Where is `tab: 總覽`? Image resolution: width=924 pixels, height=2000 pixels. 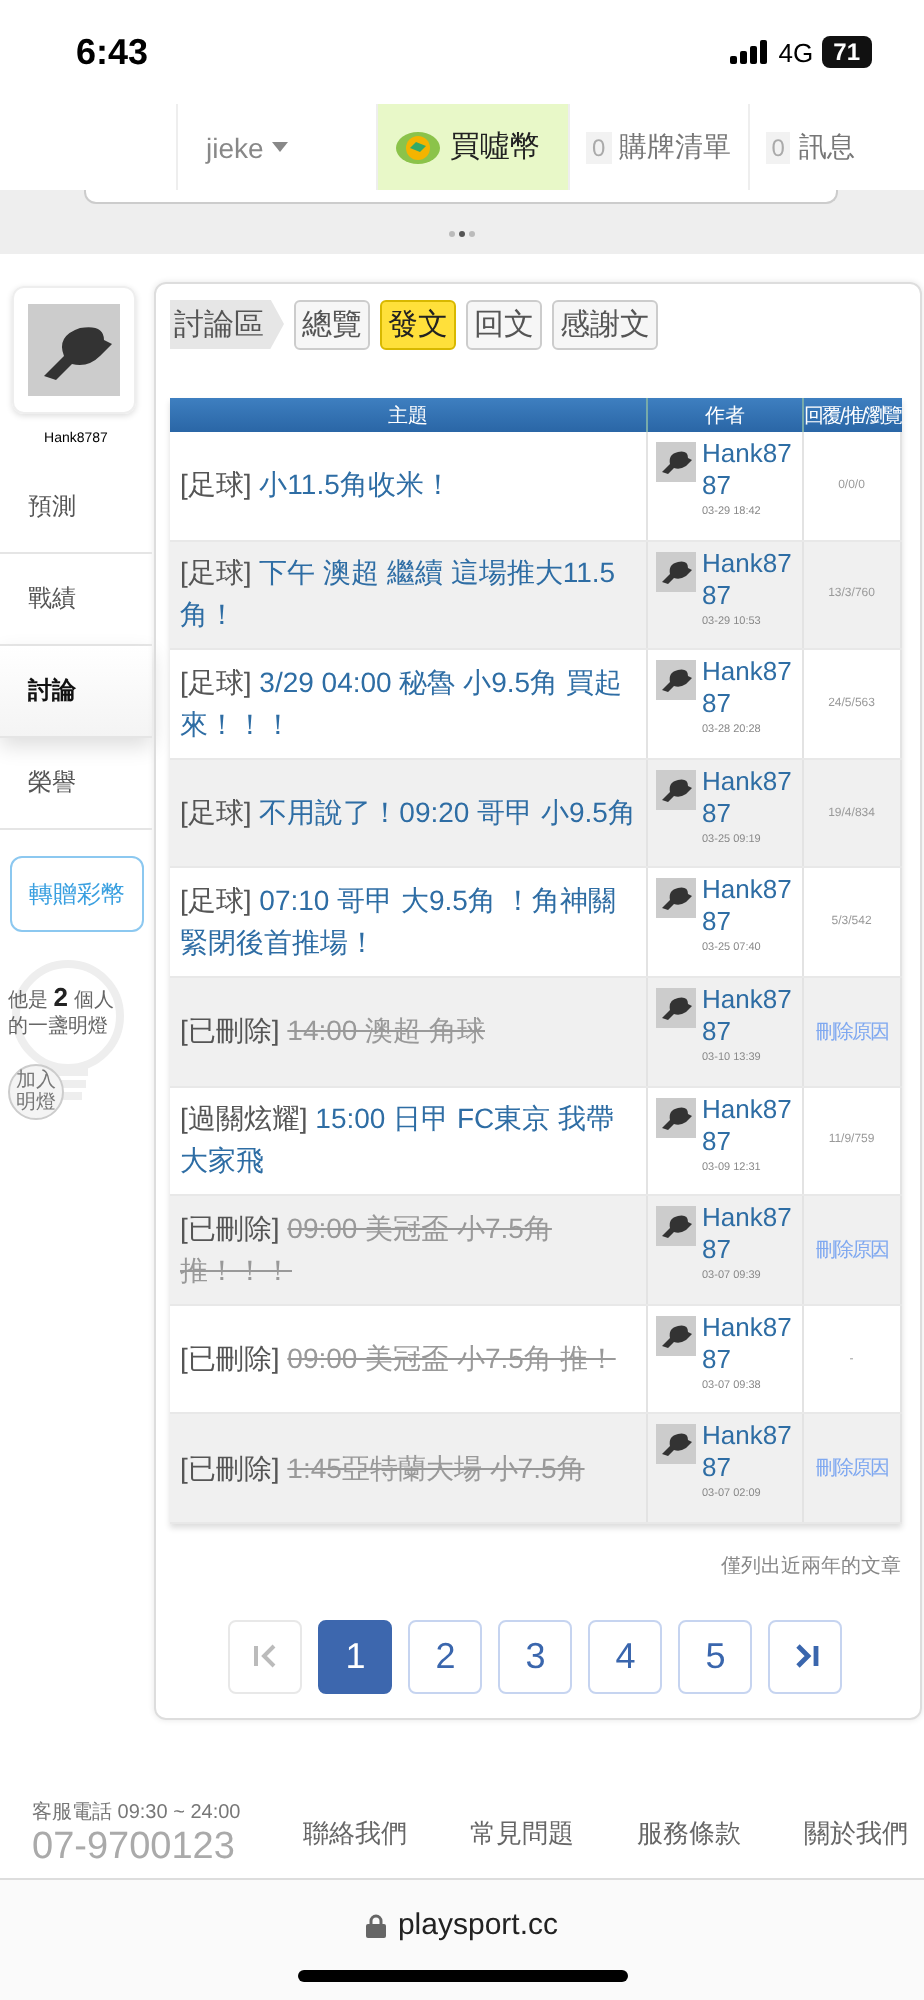 tab: 總覽 is located at coordinates (332, 324).